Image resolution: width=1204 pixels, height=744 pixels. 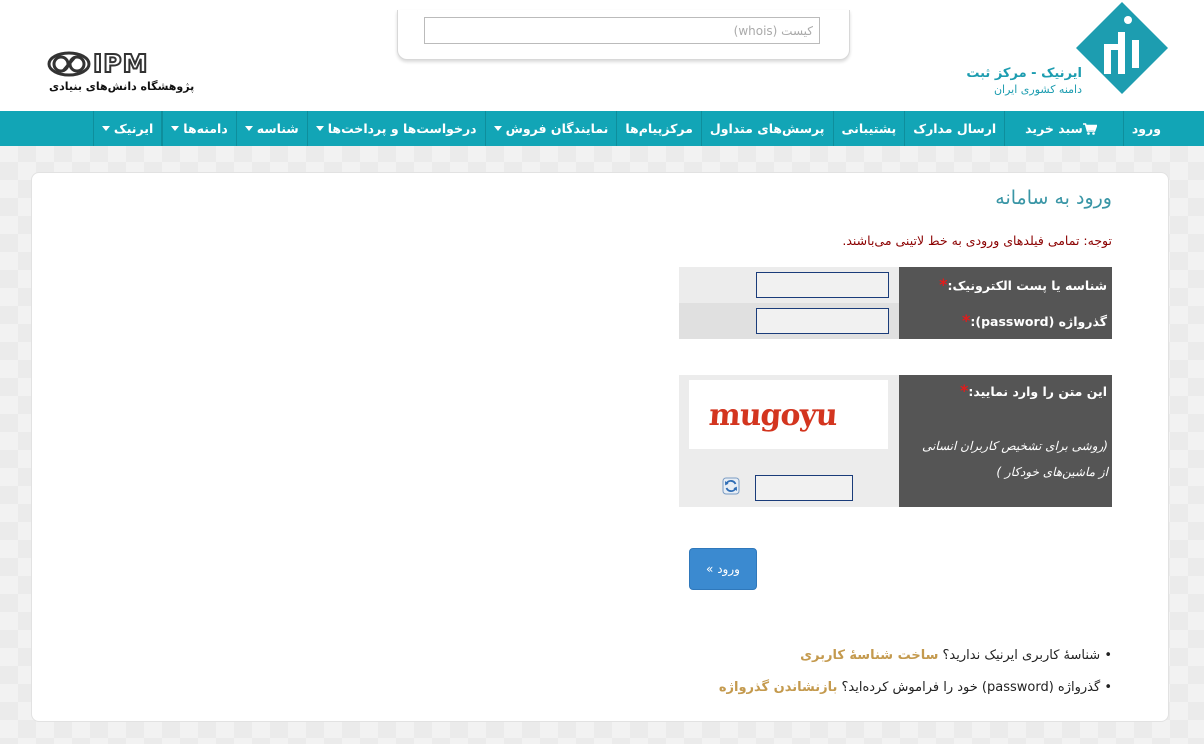 I want to click on ipm-logo: IPM پژوهشگاه دانش‌های بنیادی, so click(x=120, y=74).